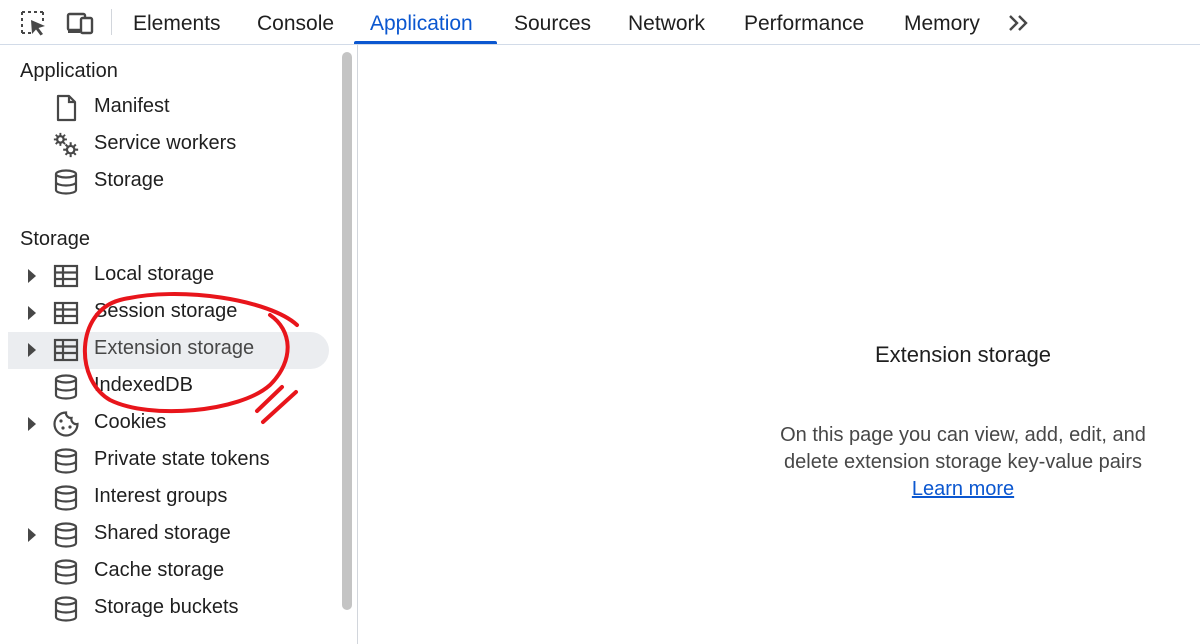  What do you see at coordinates (111, 22) in the screenshot?
I see `toolbar-separator` at bounding box center [111, 22].